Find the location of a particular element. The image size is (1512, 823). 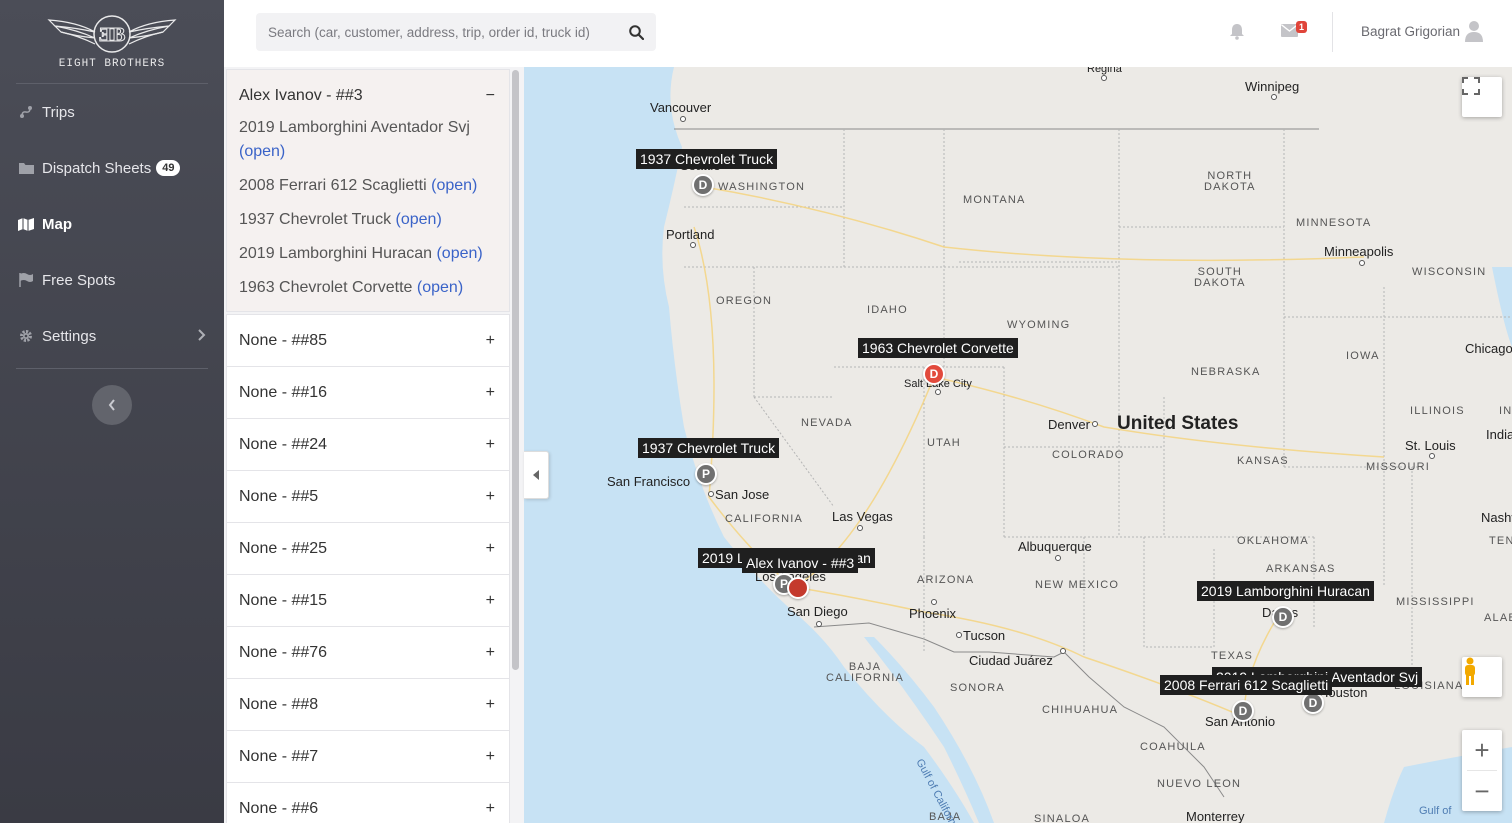

map-label: OKLAHOMA is located at coordinates (1273, 541).